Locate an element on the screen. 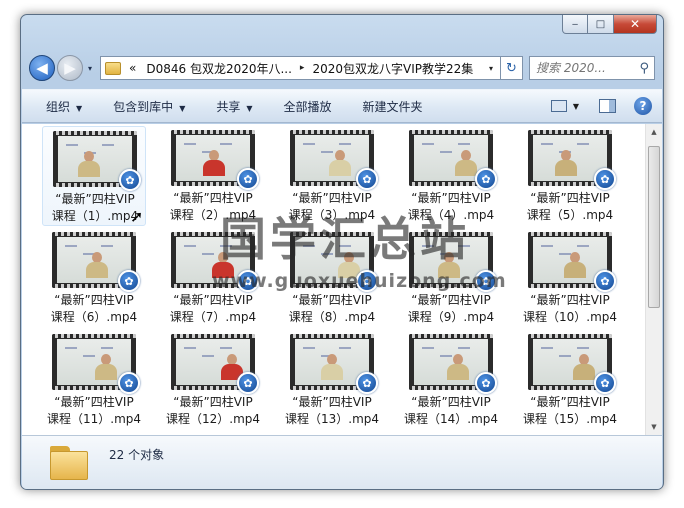  file-name-line-2: 课程（3）.mp4 is located at coordinates (332, 215).